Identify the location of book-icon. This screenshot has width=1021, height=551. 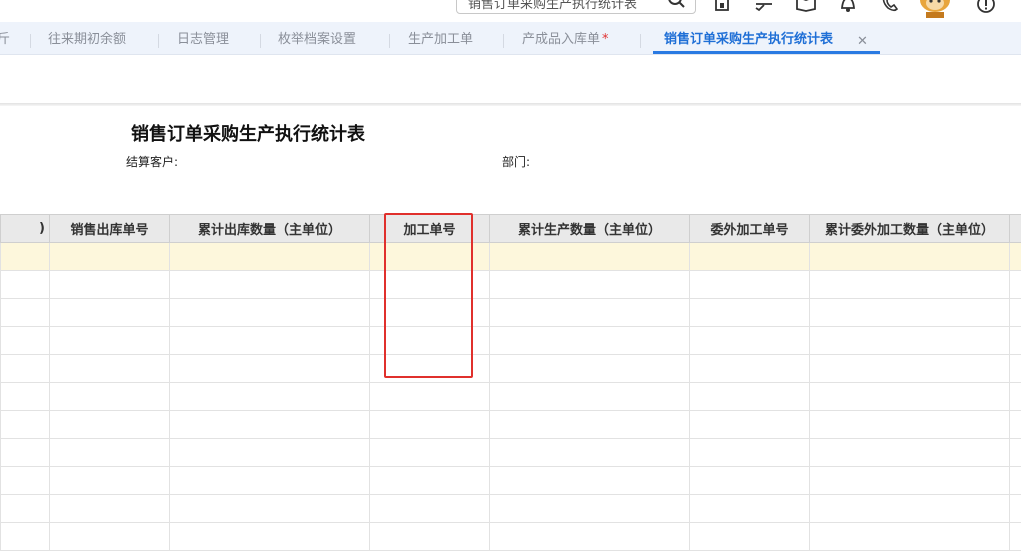
(806, 9).